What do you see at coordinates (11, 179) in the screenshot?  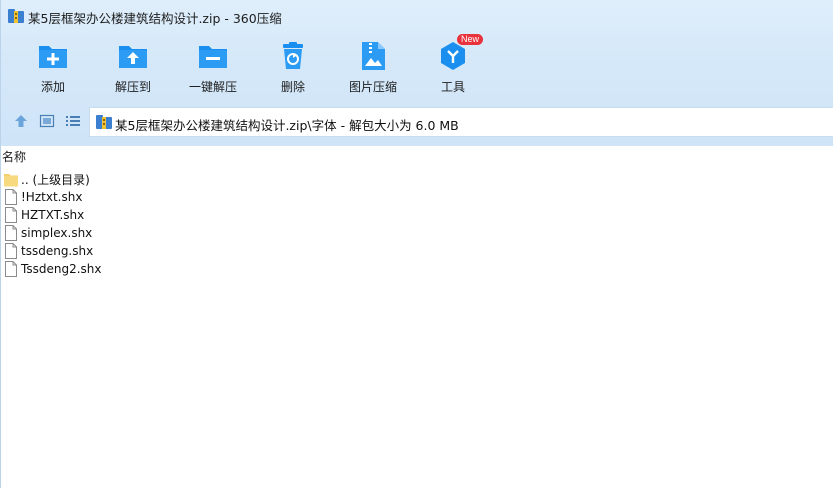 I see `folder-icon` at bounding box center [11, 179].